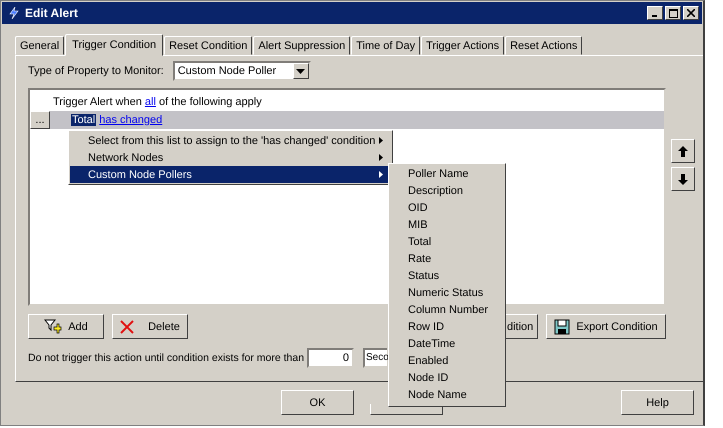 The width and height of the screenshot is (723, 428). What do you see at coordinates (447, 378) in the screenshot?
I see `menu-item: Node ID` at bounding box center [447, 378].